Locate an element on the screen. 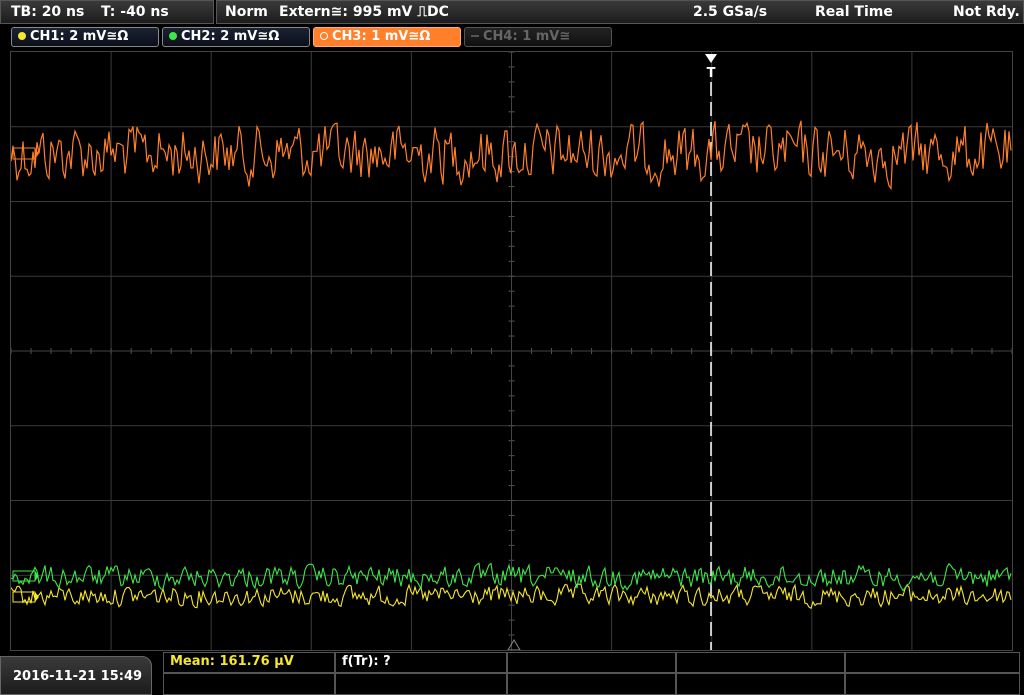  ch1-label: CH1: 2 mV≅Ω is located at coordinates (79, 36).